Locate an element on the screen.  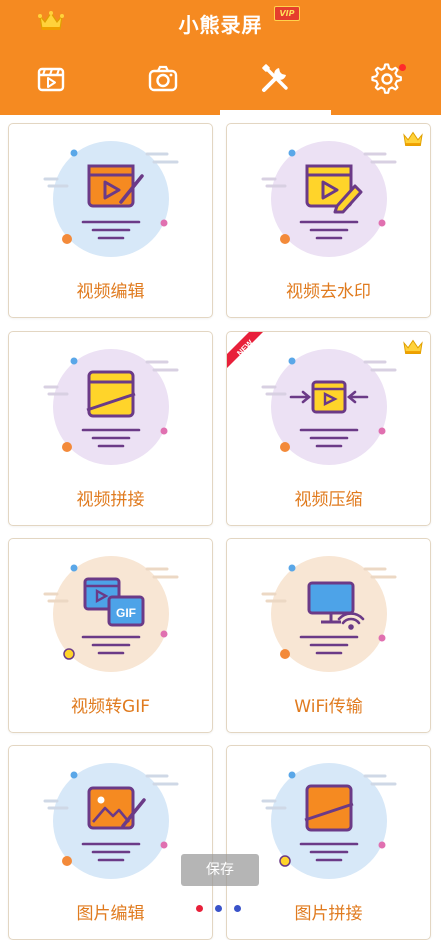
pager-dots is located at coordinates (220, 910).